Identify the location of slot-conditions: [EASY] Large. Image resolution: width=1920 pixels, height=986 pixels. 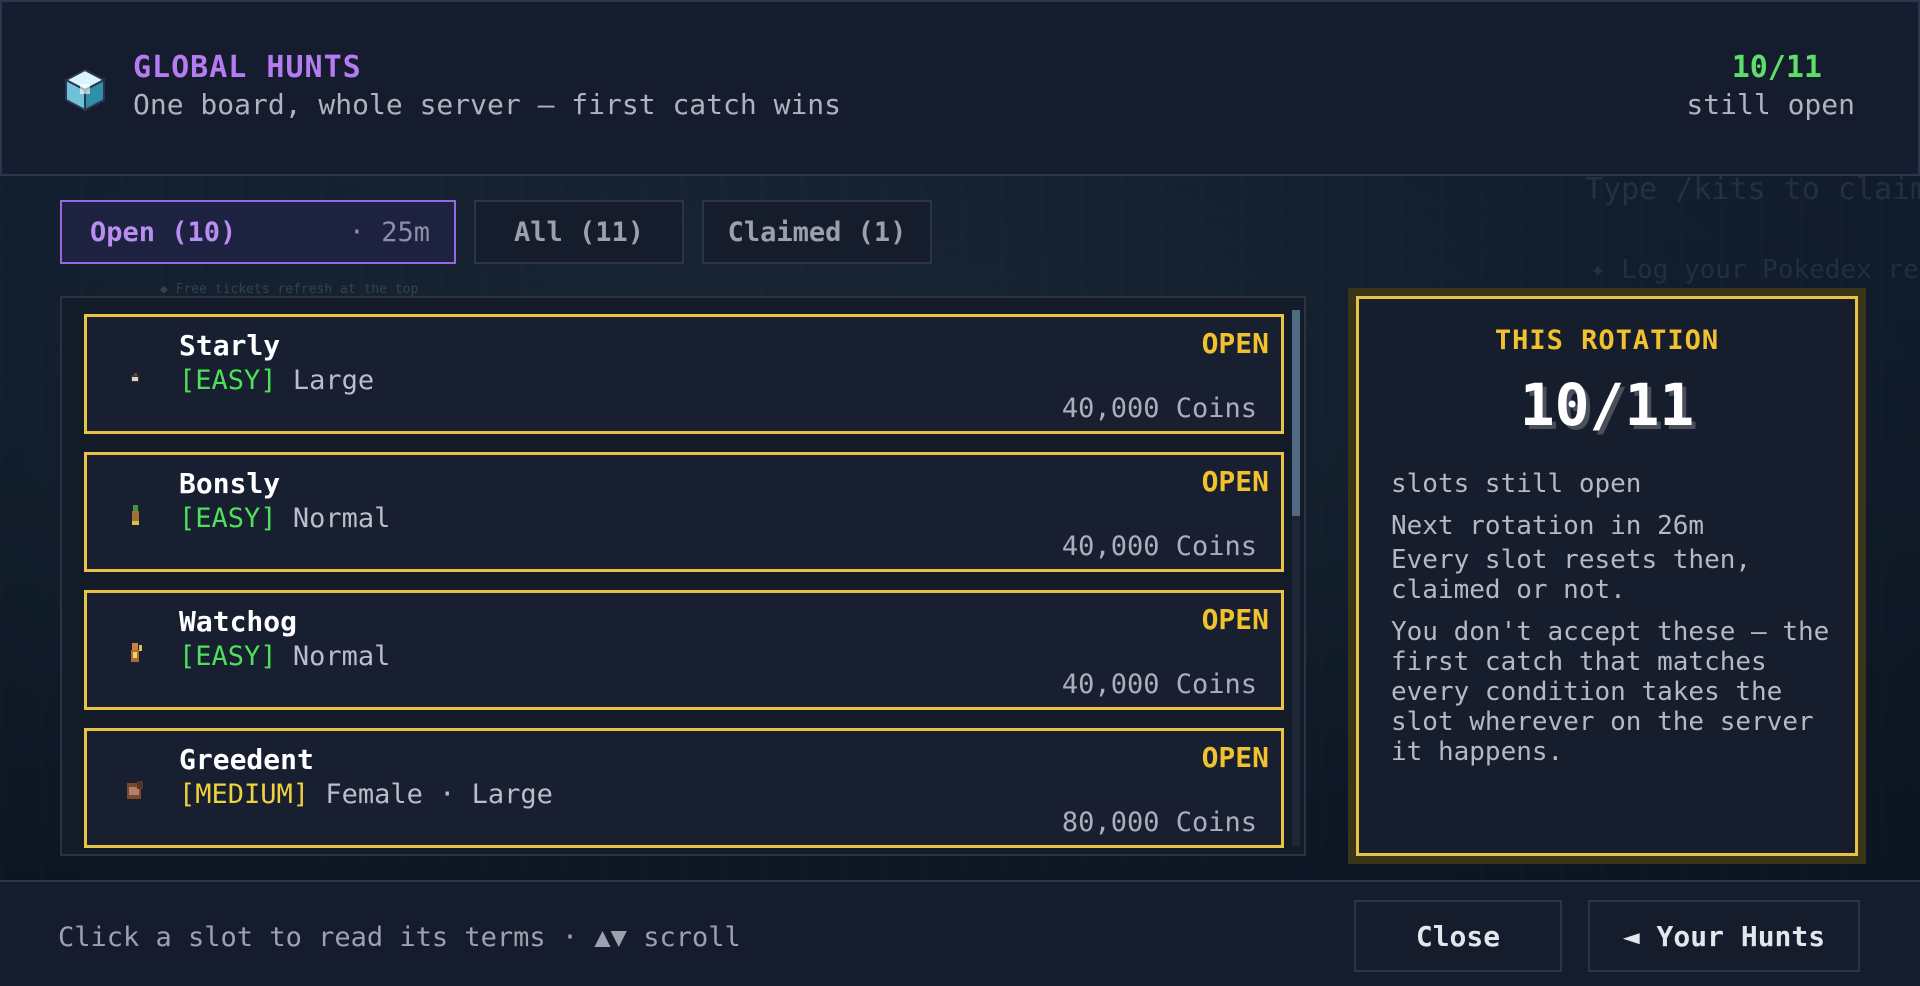
(276, 380).